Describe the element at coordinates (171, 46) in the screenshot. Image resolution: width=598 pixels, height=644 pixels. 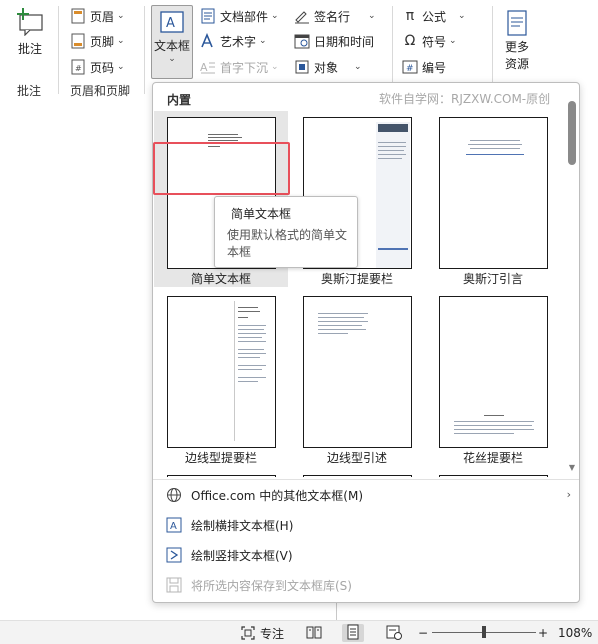
I see `textbox-label: 文本框` at that location.